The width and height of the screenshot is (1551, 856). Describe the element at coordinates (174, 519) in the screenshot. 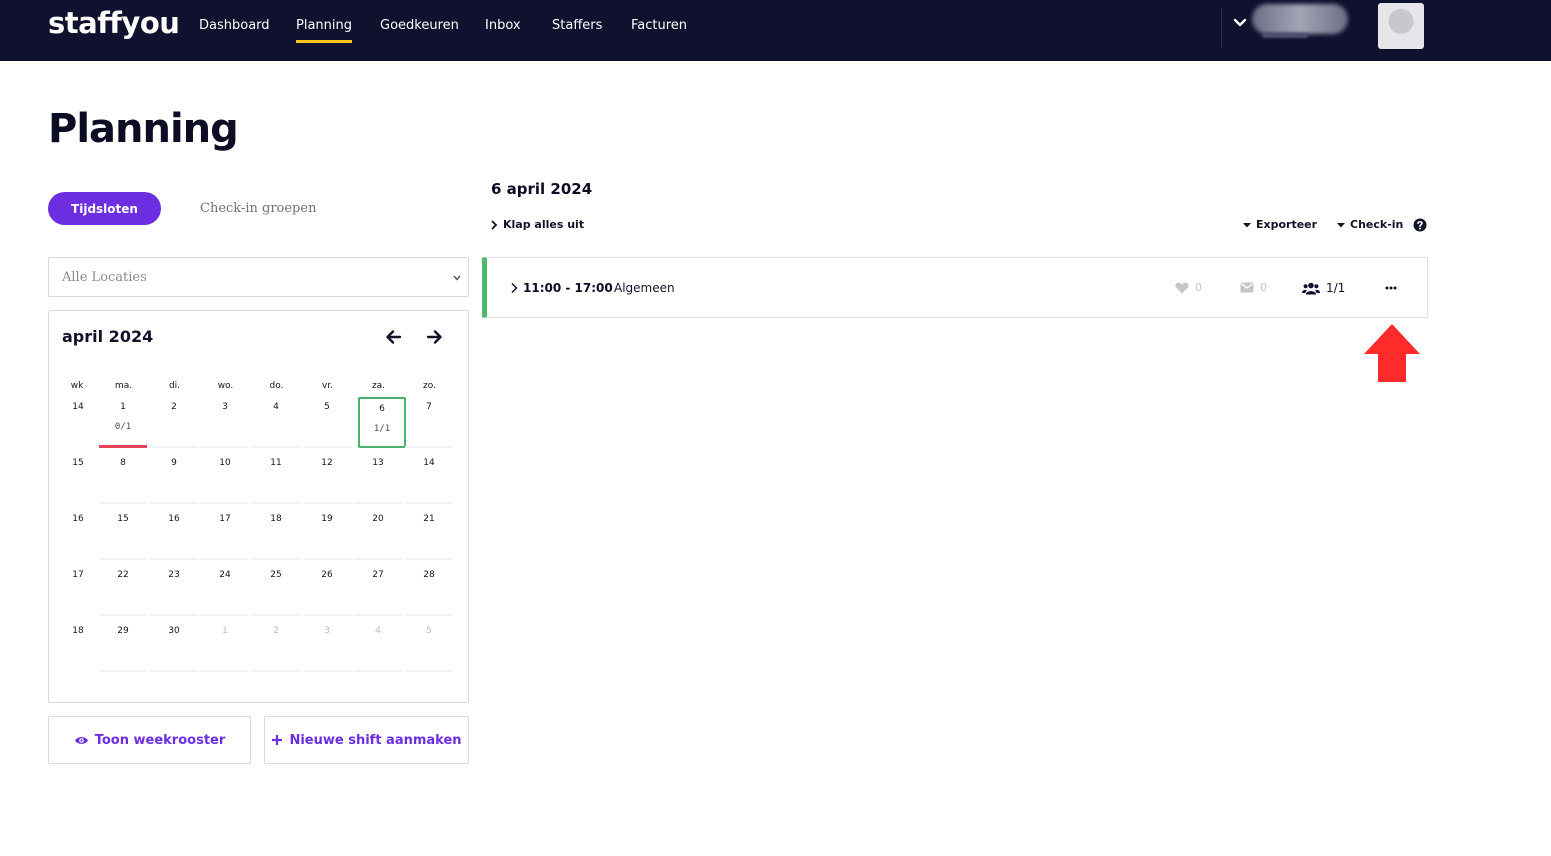

I see `calendar-day-number: 16` at that location.